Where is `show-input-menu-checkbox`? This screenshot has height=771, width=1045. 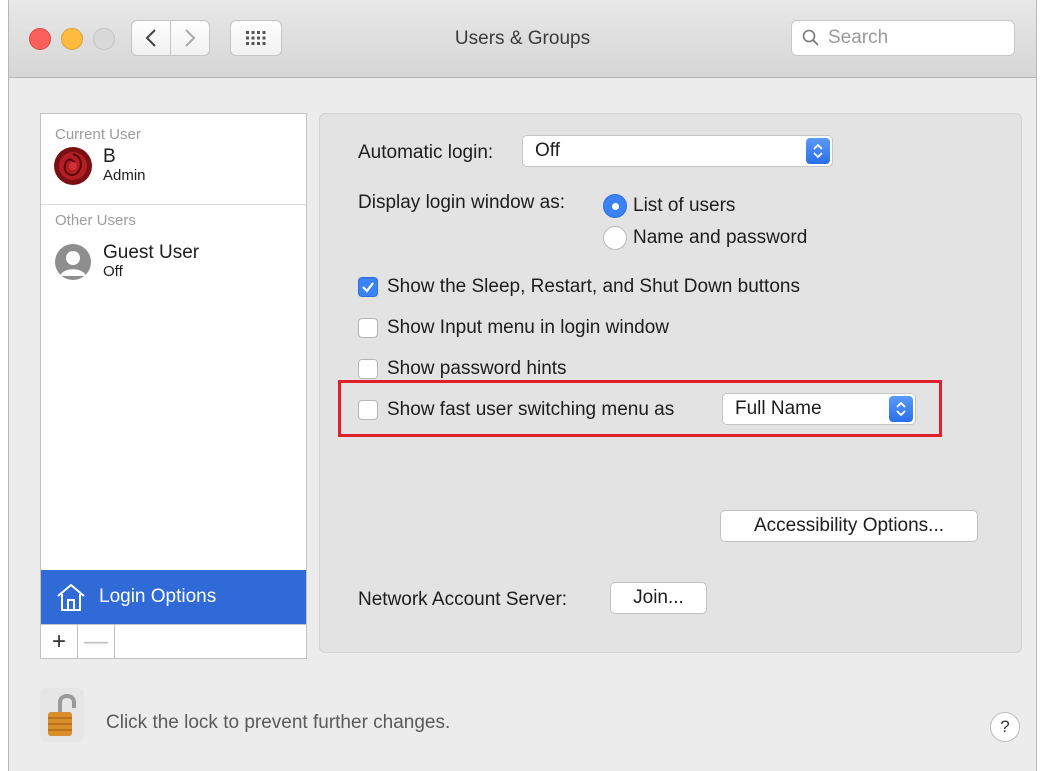
show-input-menu-checkbox is located at coordinates (368, 328).